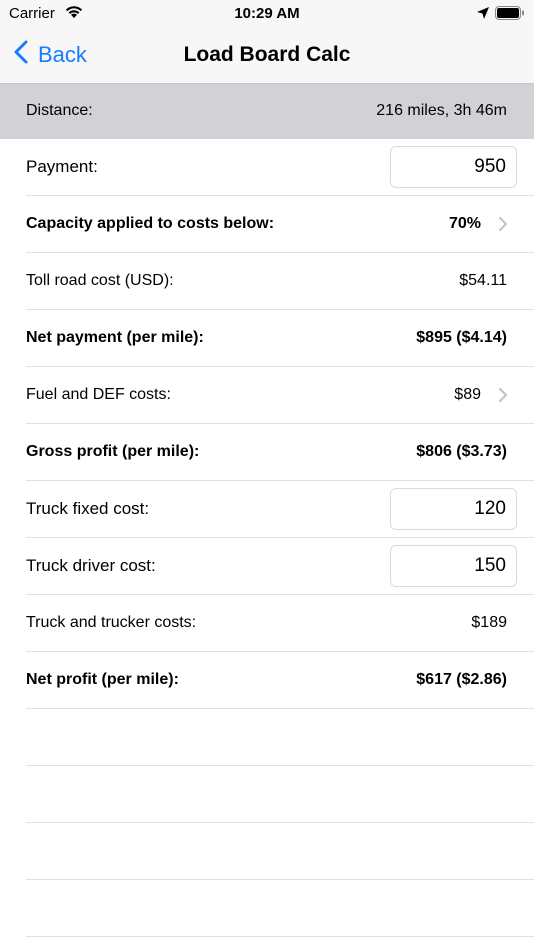 The width and height of the screenshot is (534, 950). I want to click on row-toll: Toll road cost (USD): $54.11, so click(280, 281).